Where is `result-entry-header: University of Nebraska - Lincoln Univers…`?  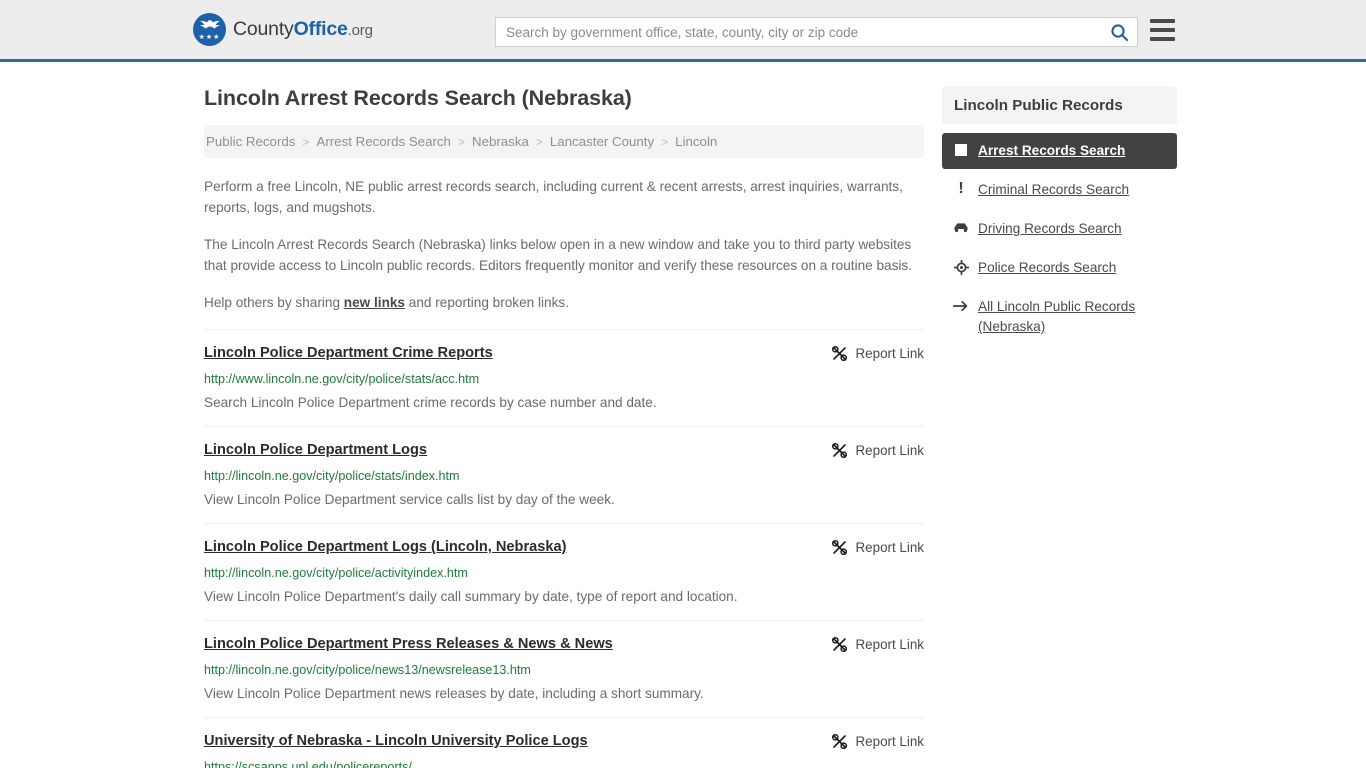 result-entry-header: University of Nebraska - Lincoln Univers… is located at coordinates (564, 741).